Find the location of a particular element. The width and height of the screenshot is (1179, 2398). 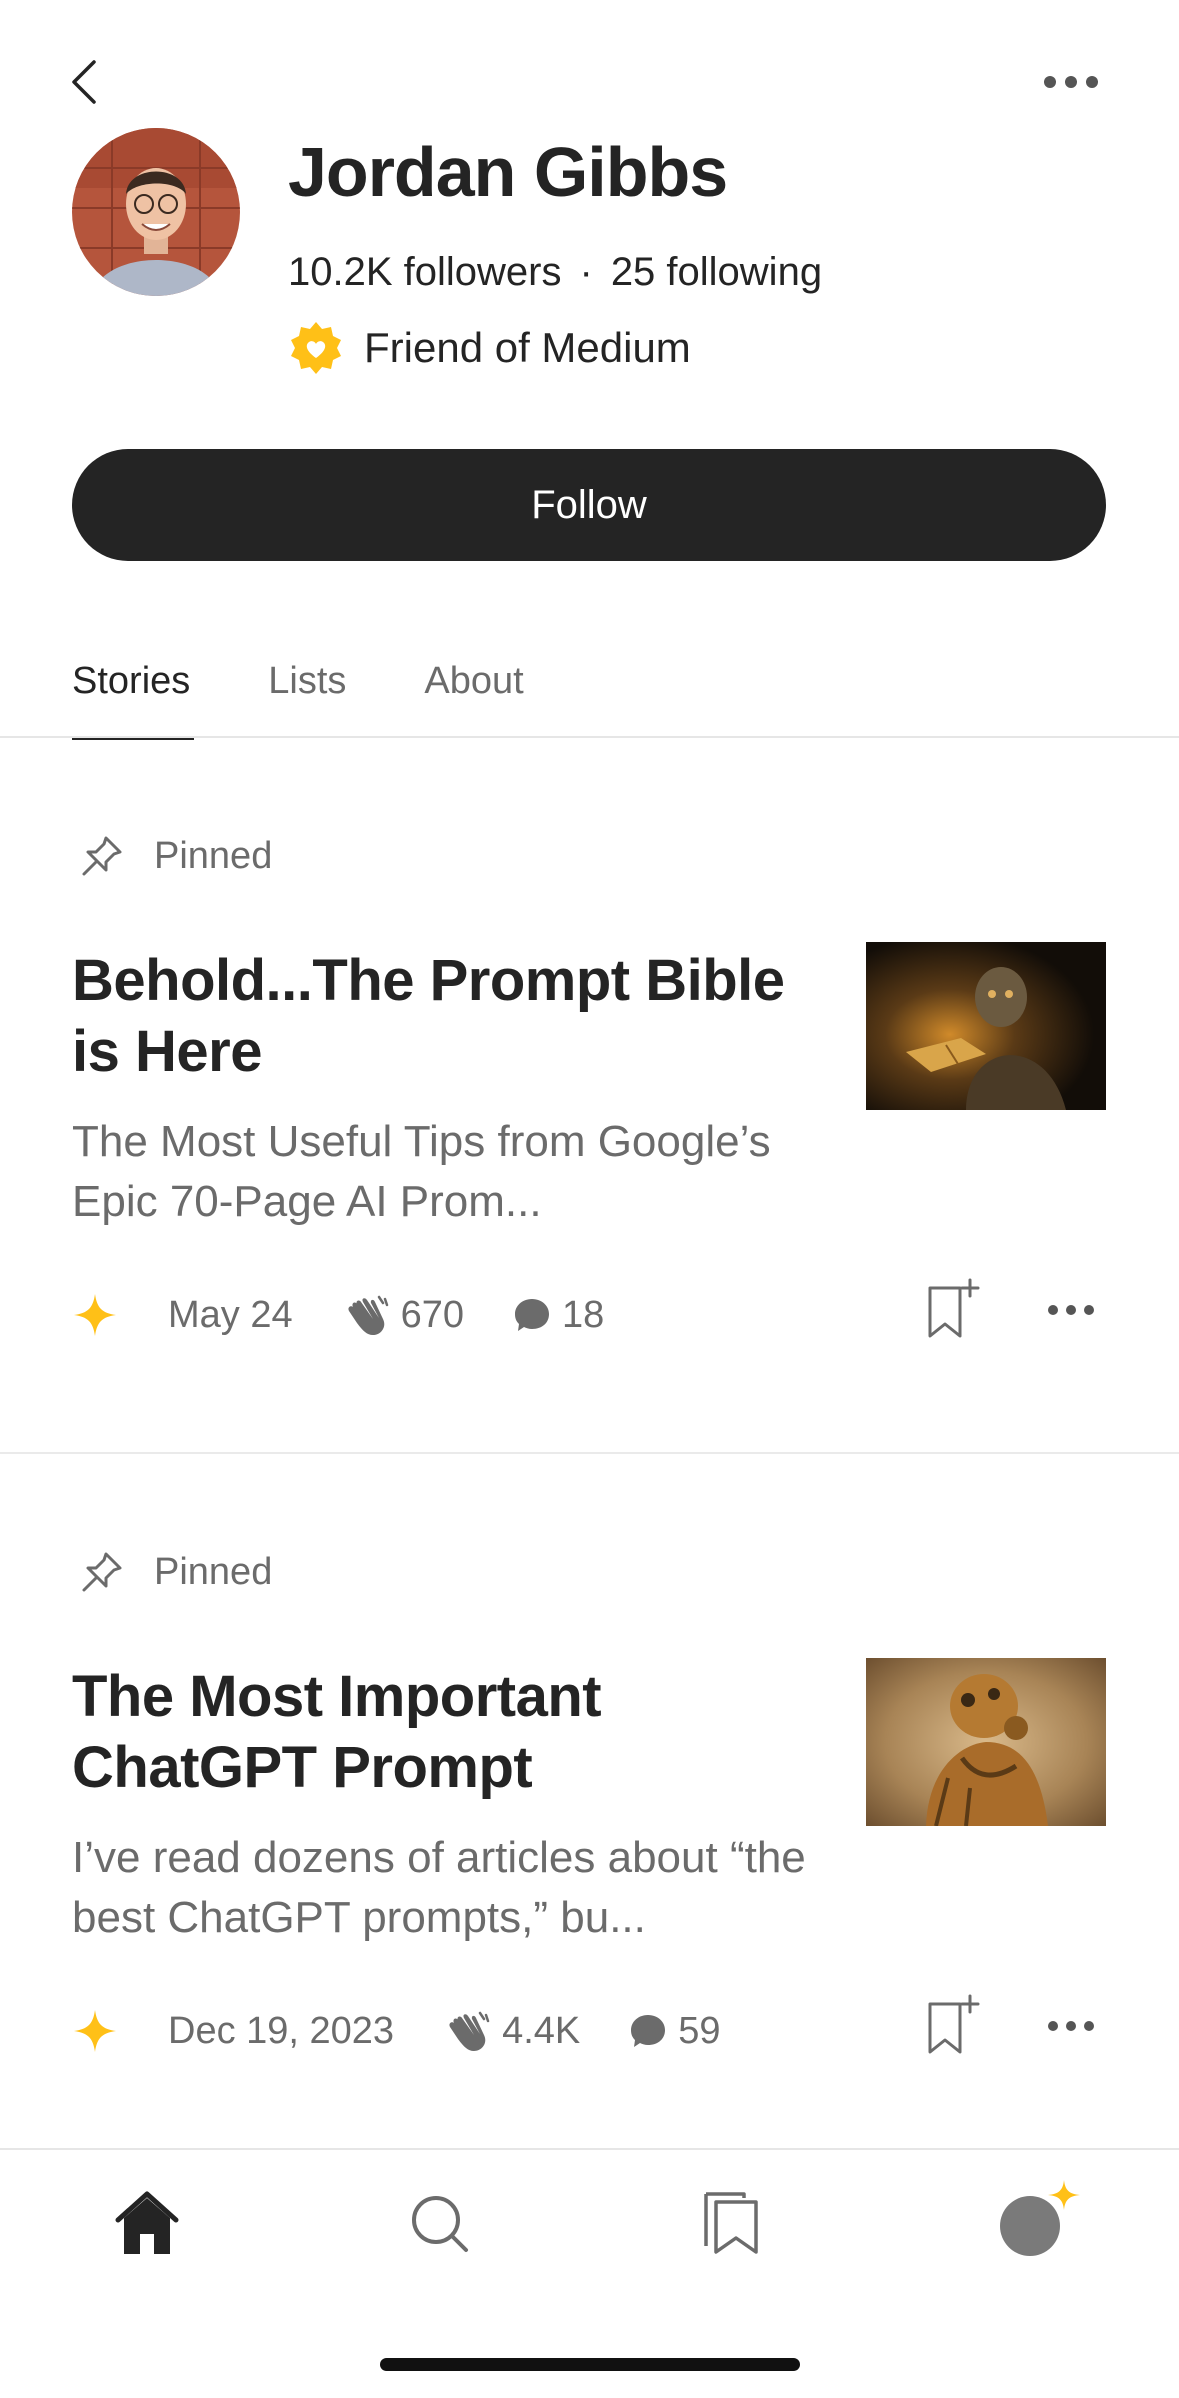

search-icon is located at coordinates (440, 2224).